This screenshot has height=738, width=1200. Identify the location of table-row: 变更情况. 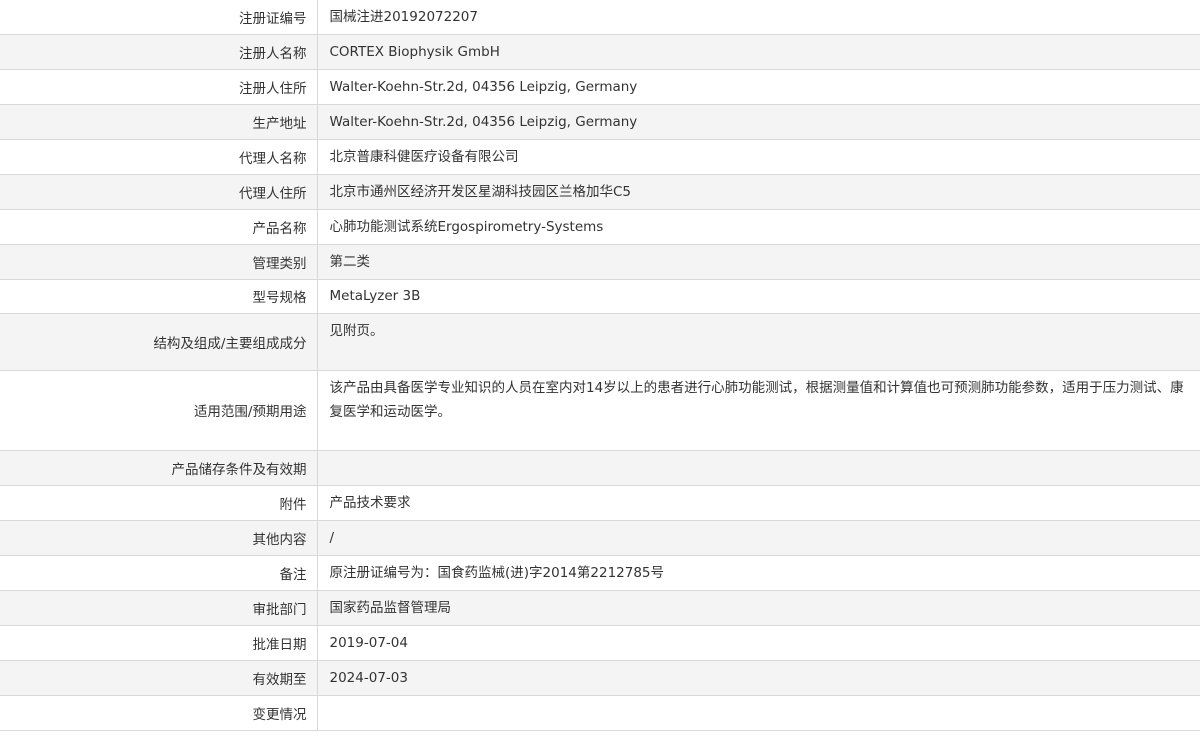
(600, 713).